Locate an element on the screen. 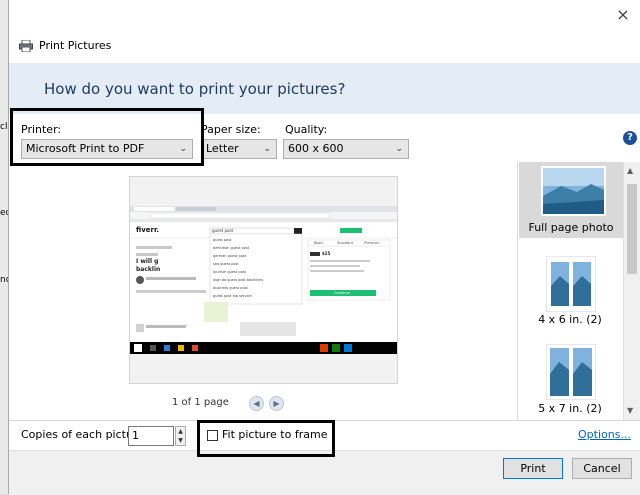  preview-site-logo: fiverr. is located at coordinates (148, 230).